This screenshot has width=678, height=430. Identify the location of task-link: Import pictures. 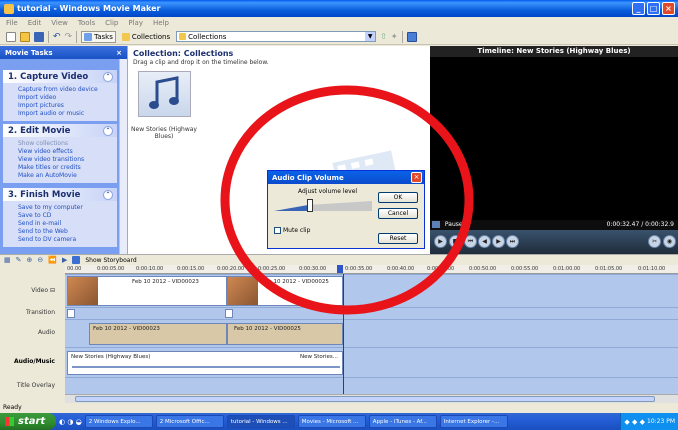
(67, 106).